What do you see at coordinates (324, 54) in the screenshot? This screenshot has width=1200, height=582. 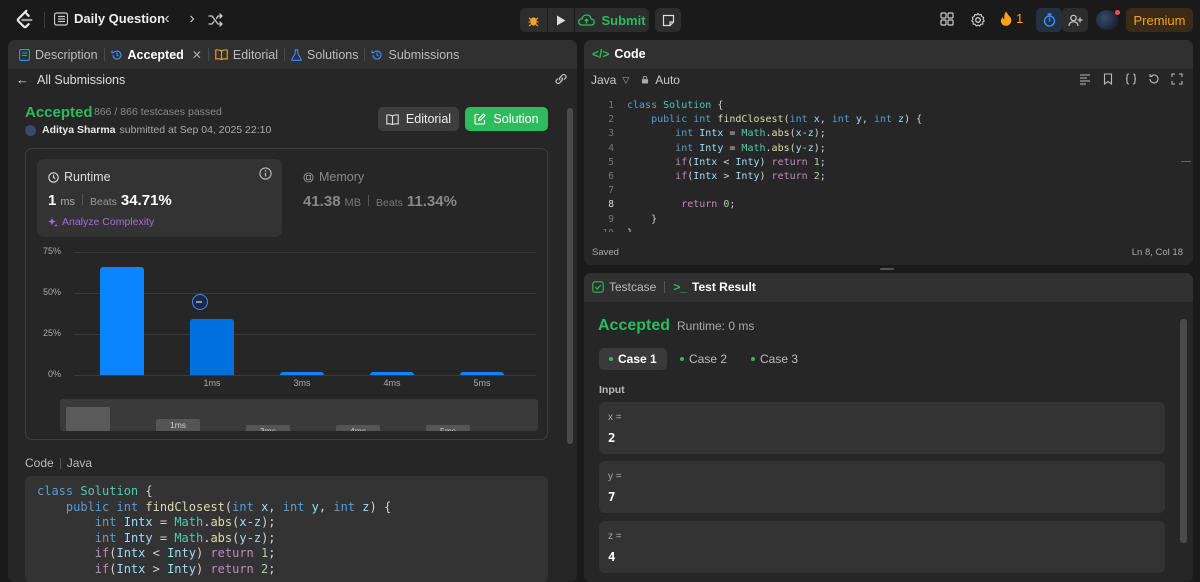 I see `tab-solutions: Solutions` at bounding box center [324, 54].